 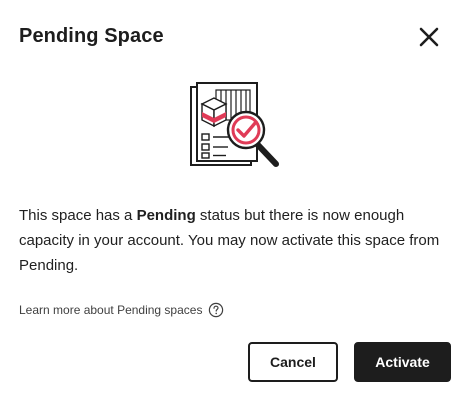 I want to click on close-icon, so click(x=429, y=37).